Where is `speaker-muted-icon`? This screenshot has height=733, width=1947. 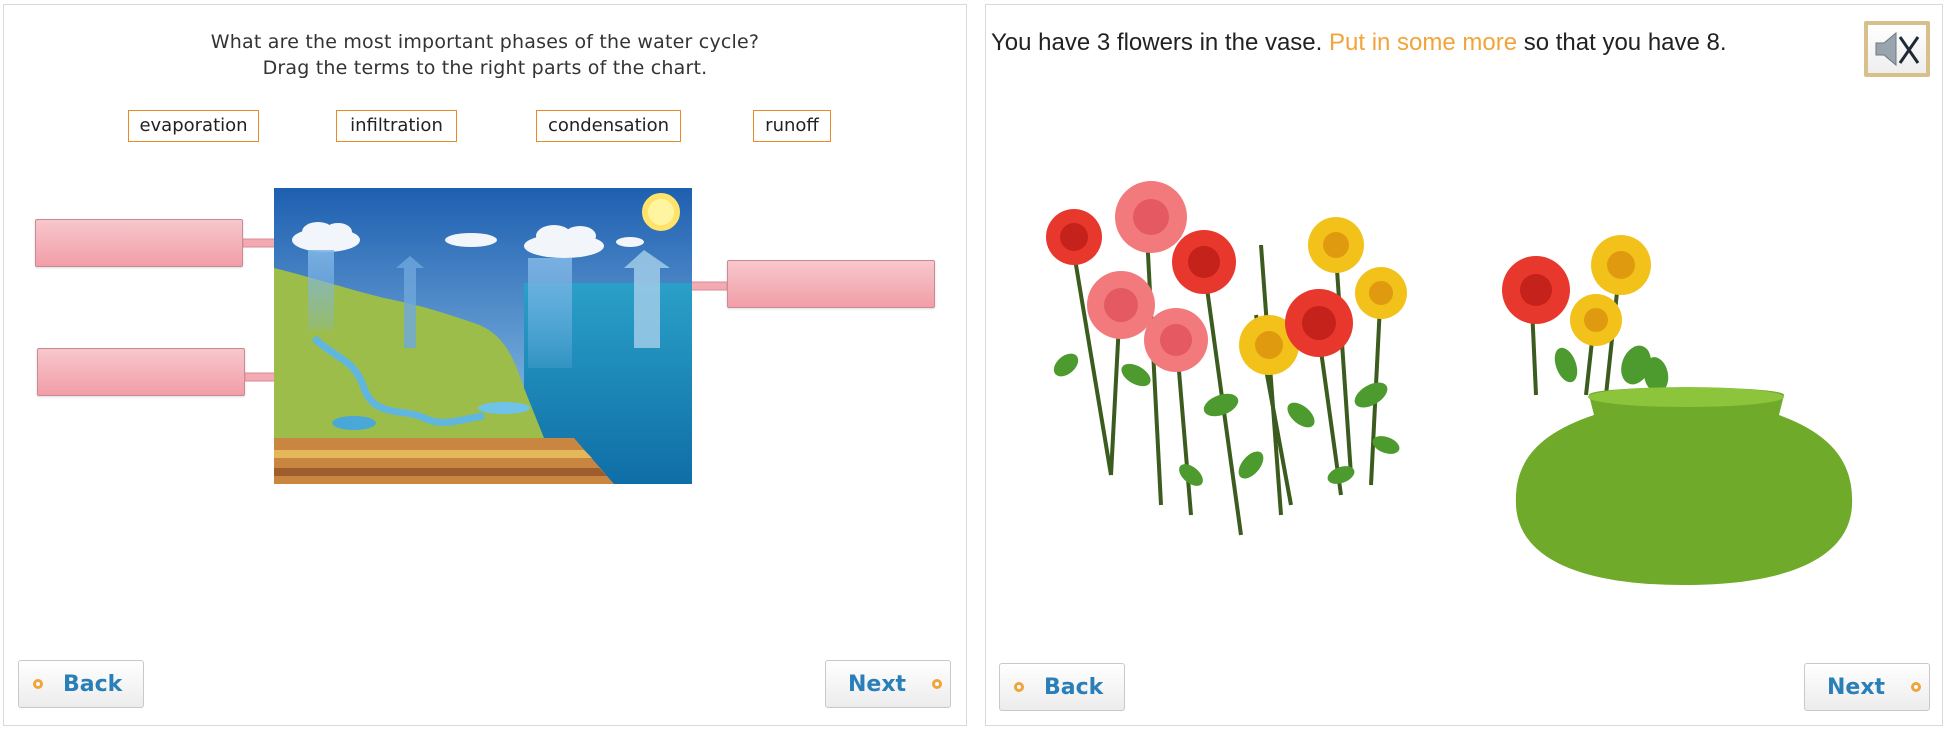 speaker-muted-icon is located at coordinates (1897, 49).